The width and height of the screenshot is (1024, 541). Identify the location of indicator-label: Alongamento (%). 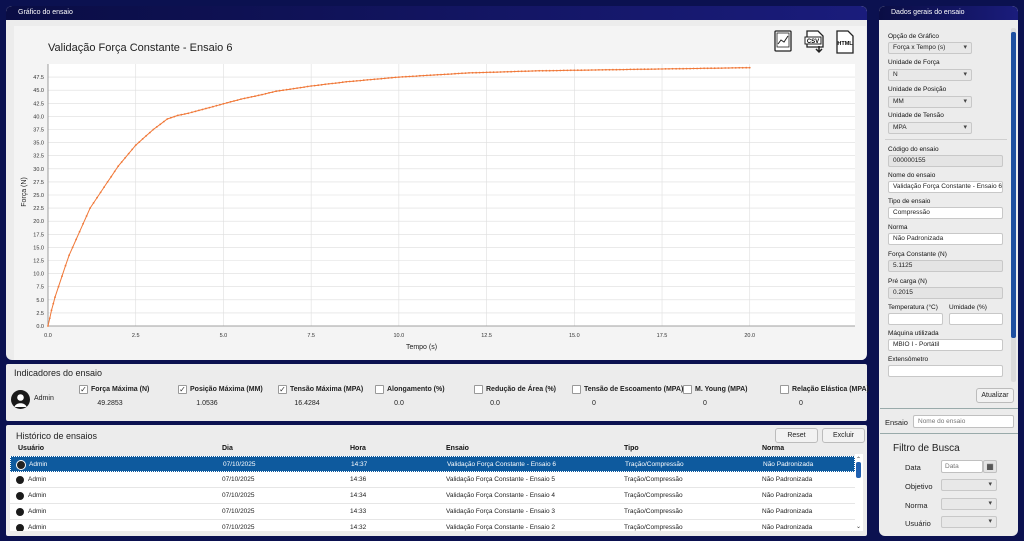
(416, 389).